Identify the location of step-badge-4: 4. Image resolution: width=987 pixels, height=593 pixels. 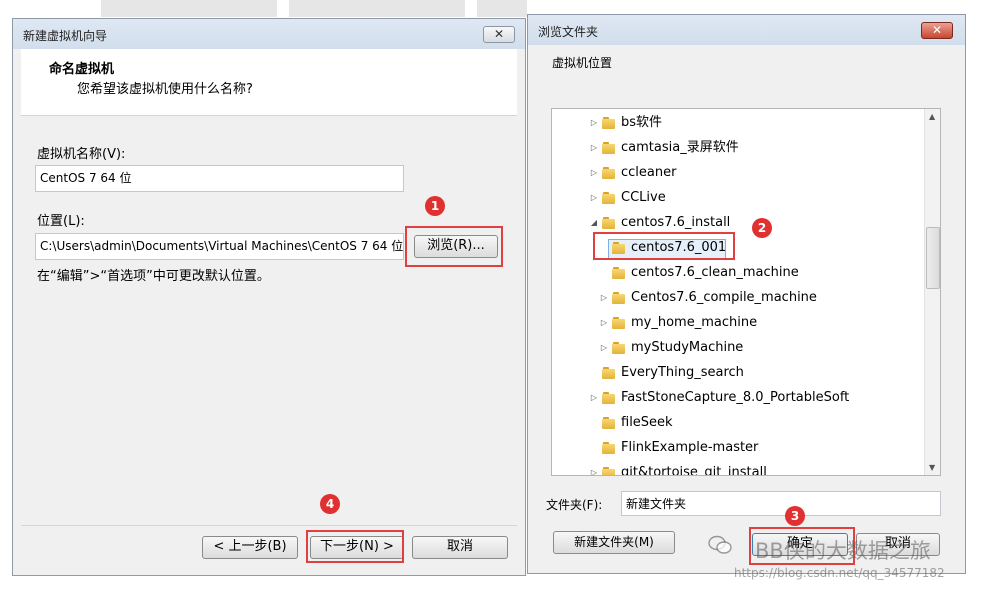
(330, 504).